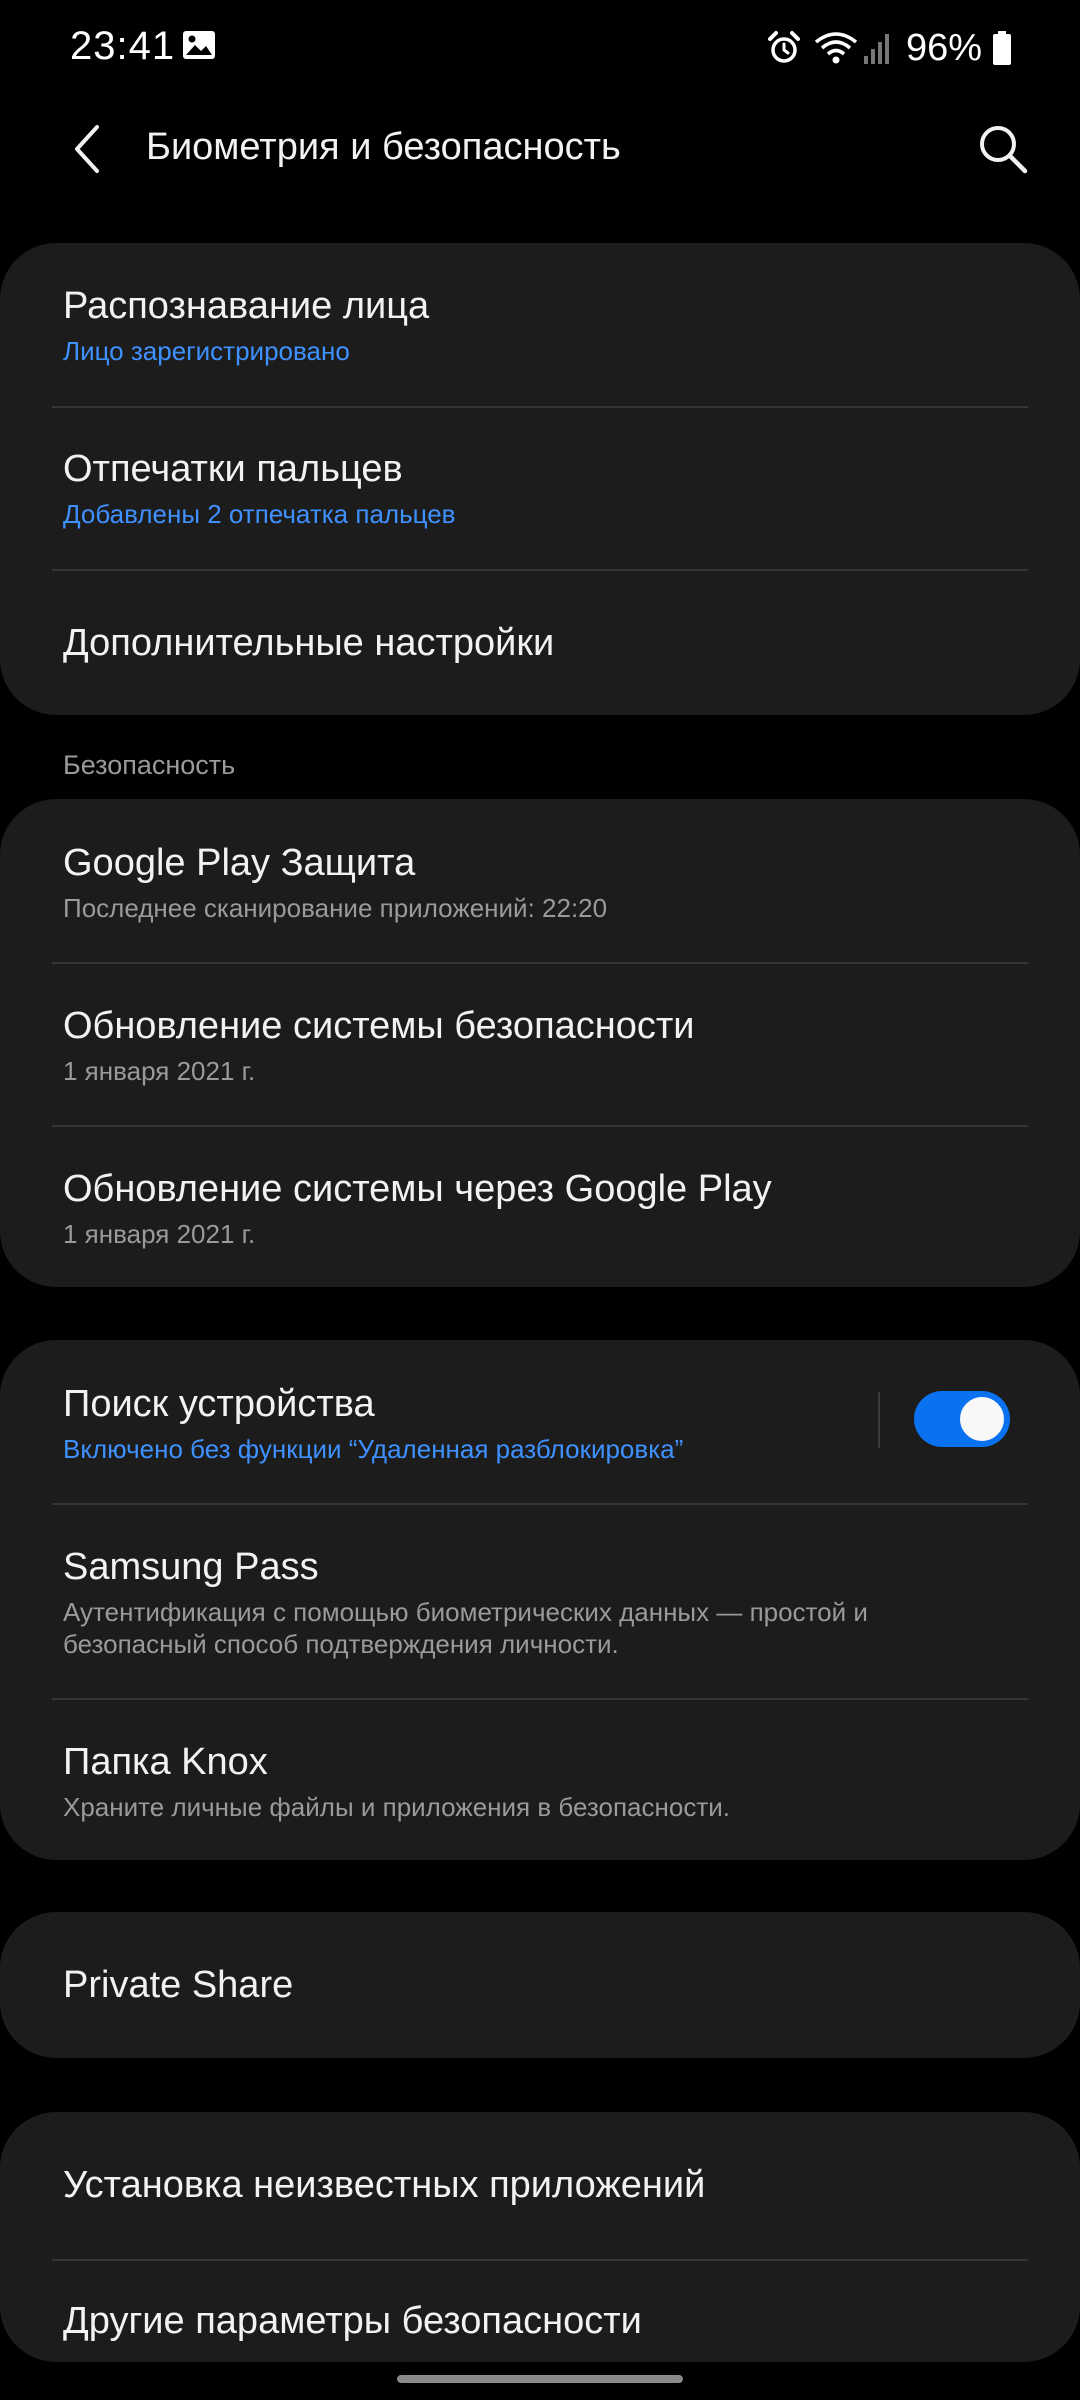 This screenshot has width=1080, height=2400. Describe the element at coordinates (540, 2379) in the screenshot. I see `home-indicator` at that location.